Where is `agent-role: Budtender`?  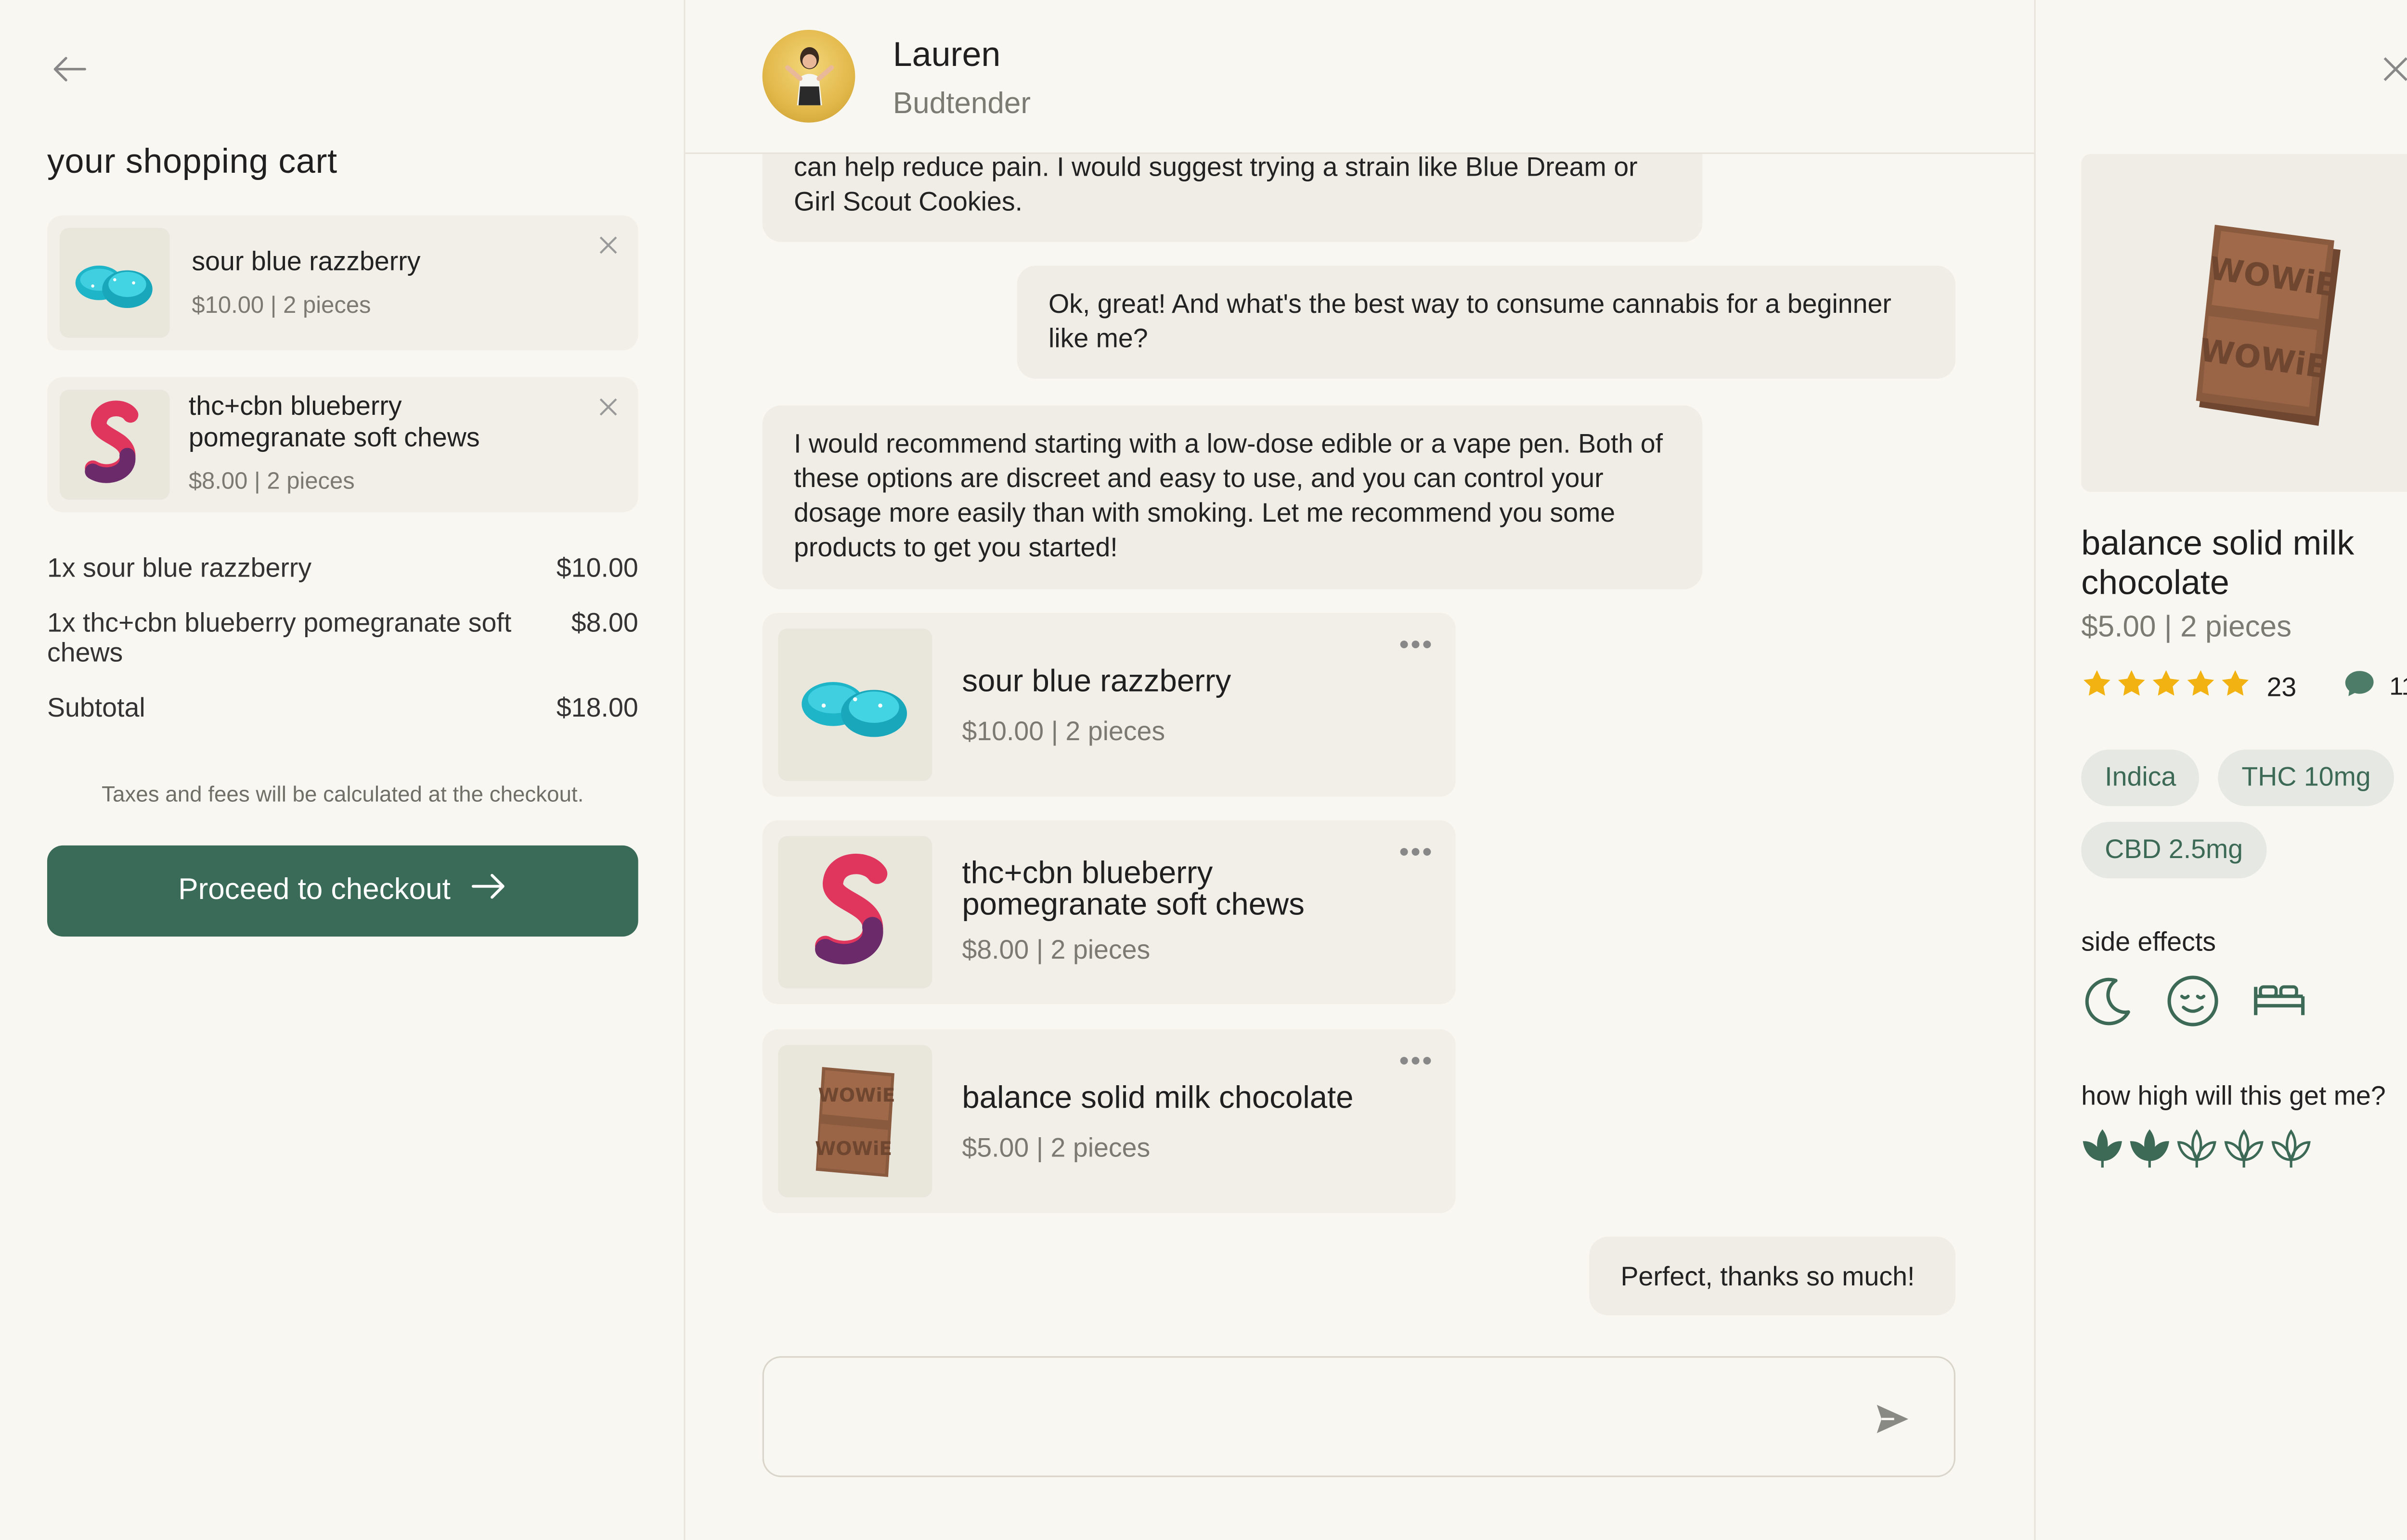 agent-role: Budtender is located at coordinates (962, 104).